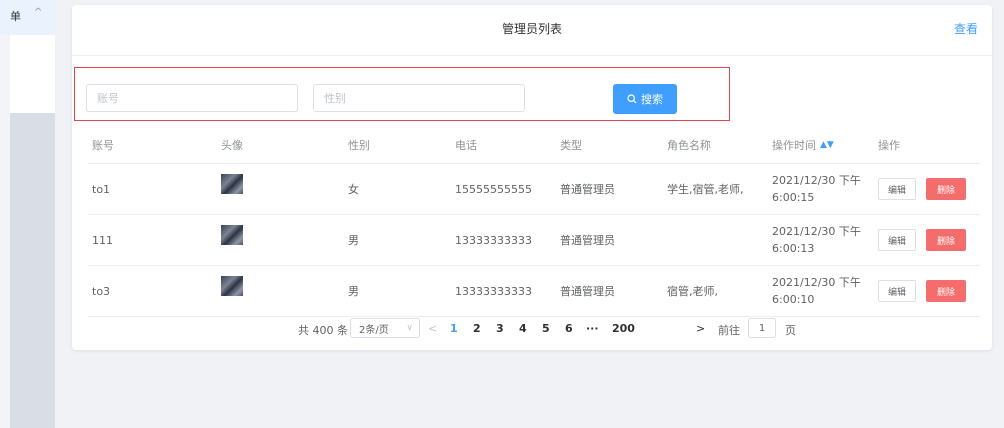  I want to click on column-header-avatar: 头像, so click(232, 145).